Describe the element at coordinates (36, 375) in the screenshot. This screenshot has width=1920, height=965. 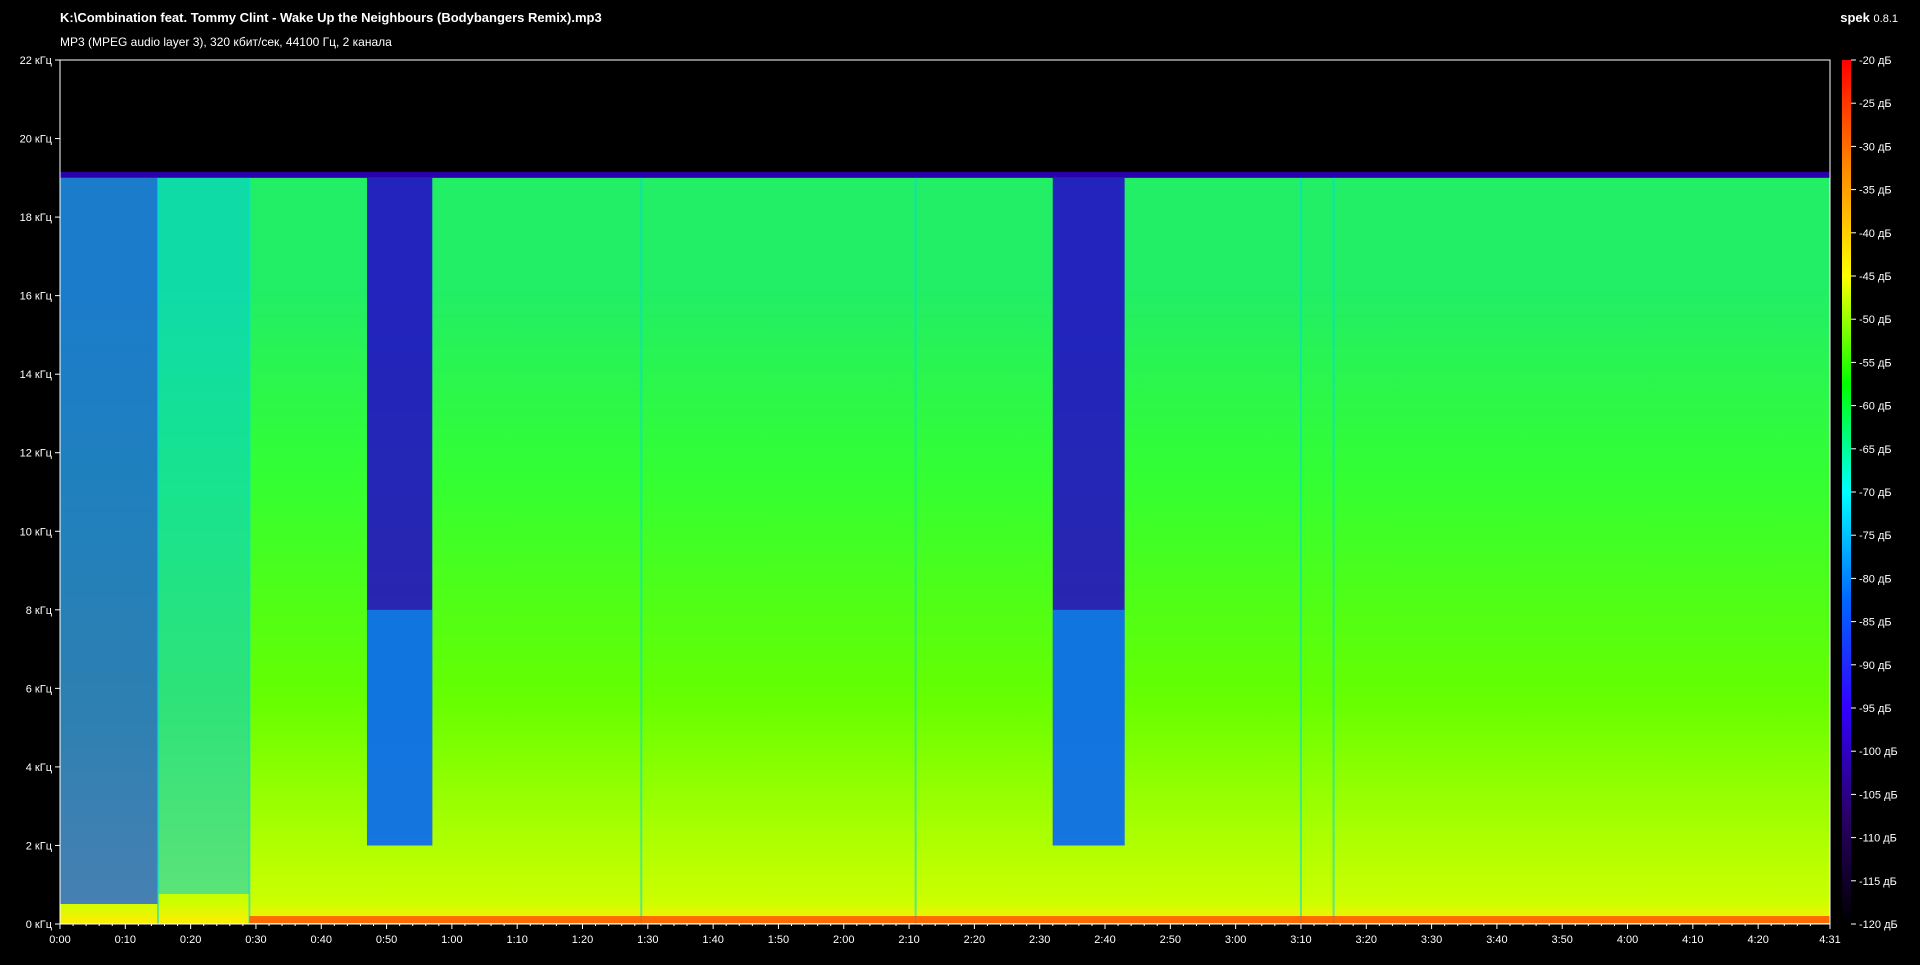
I see `y-tick-label: 14 кГц` at that location.